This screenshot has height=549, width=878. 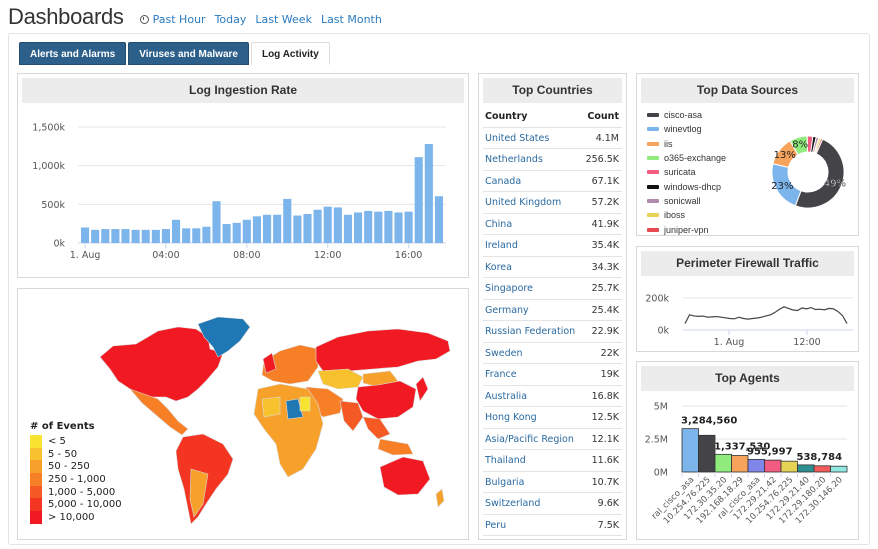 I want to click on region-china, so click(x=386, y=400).